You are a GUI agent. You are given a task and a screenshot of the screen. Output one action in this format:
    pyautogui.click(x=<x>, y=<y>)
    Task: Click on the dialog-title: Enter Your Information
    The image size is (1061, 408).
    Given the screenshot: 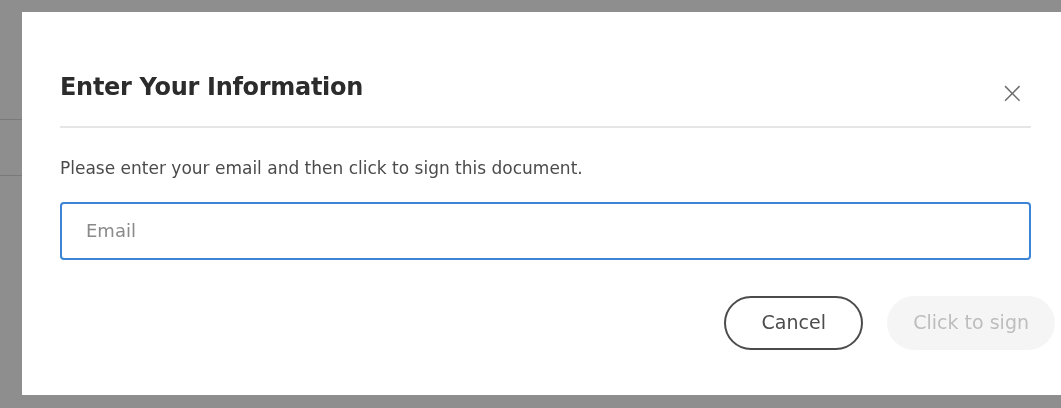 What is the action you would take?
    pyautogui.click(x=212, y=87)
    